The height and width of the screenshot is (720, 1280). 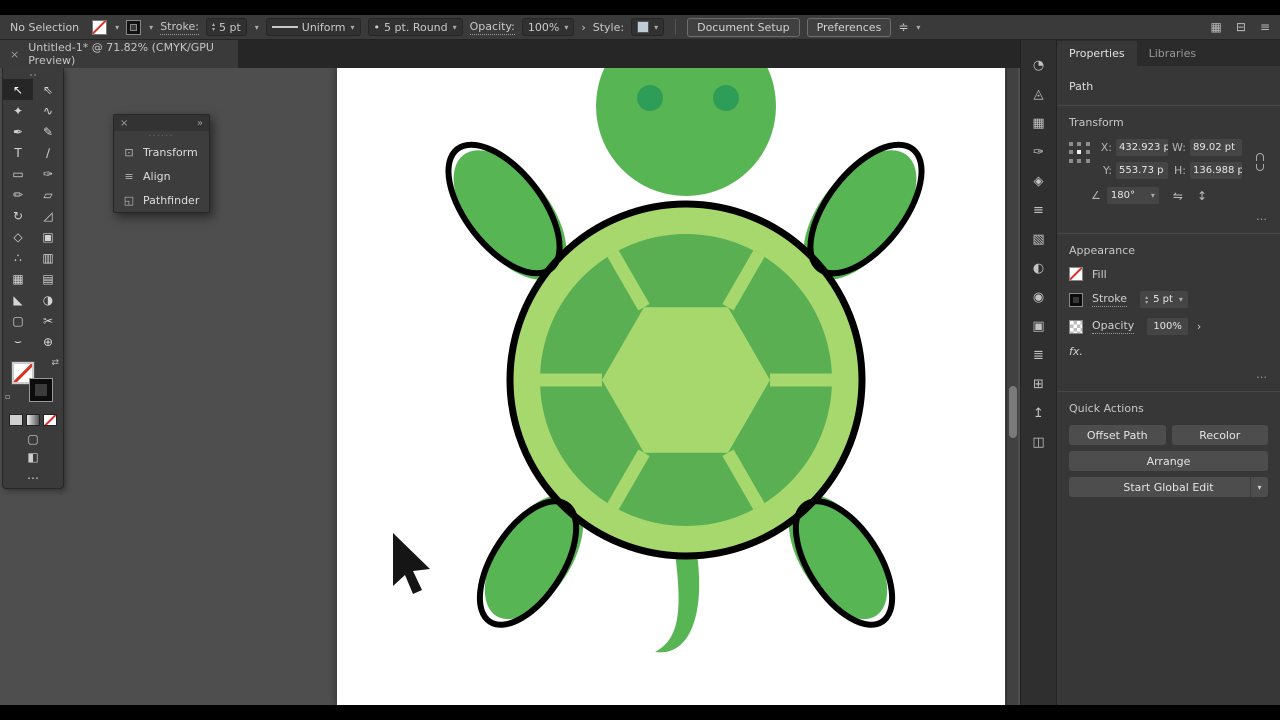 What do you see at coordinates (1241, 27) in the screenshot?
I see `arrange-documents-icon: ⊟` at bounding box center [1241, 27].